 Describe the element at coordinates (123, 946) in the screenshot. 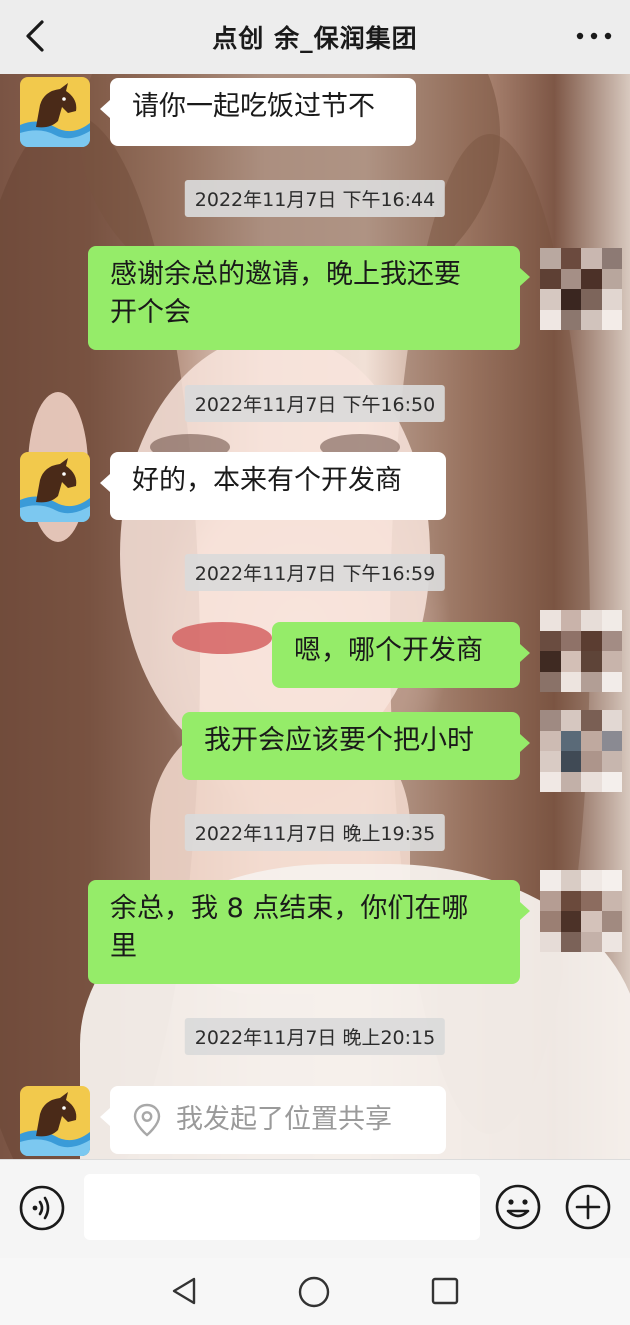

I see `message-text-line: 里` at that location.